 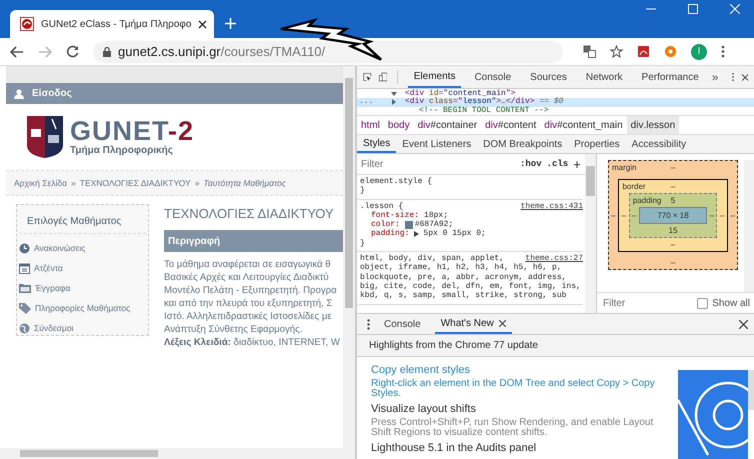 I want to click on css-selector: object, iframe, h1, h2, h3, h4, h5, h6, p,, so click(x=461, y=268).